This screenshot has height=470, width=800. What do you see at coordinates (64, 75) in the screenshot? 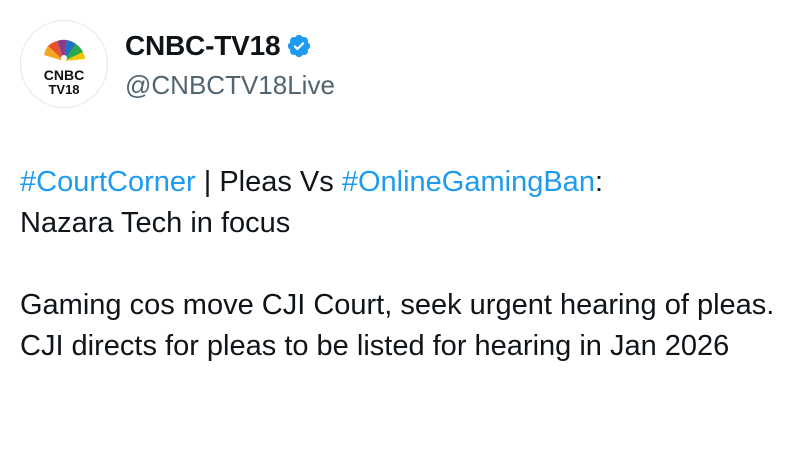
I see `svg-text: CNBC` at bounding box center [64, 75].